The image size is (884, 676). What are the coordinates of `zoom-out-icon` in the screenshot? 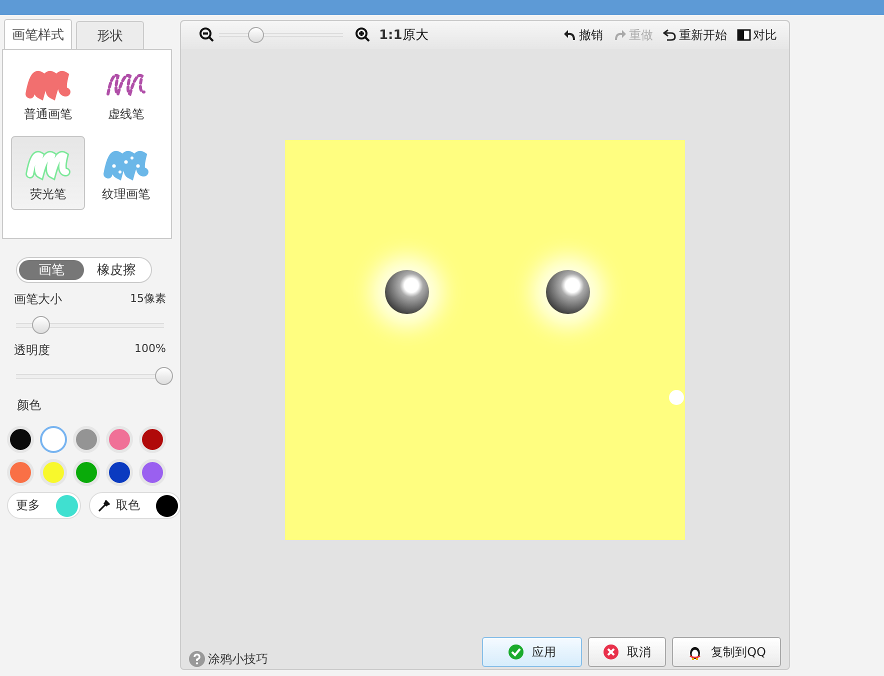 It's located at (207, 35).